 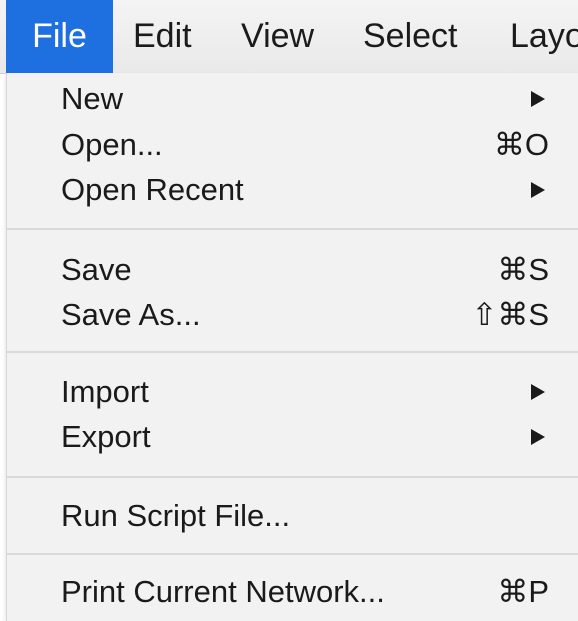 I want to click on menu-item-save-as: Save As... ⇧⌘S, so click(x=292, y=315).